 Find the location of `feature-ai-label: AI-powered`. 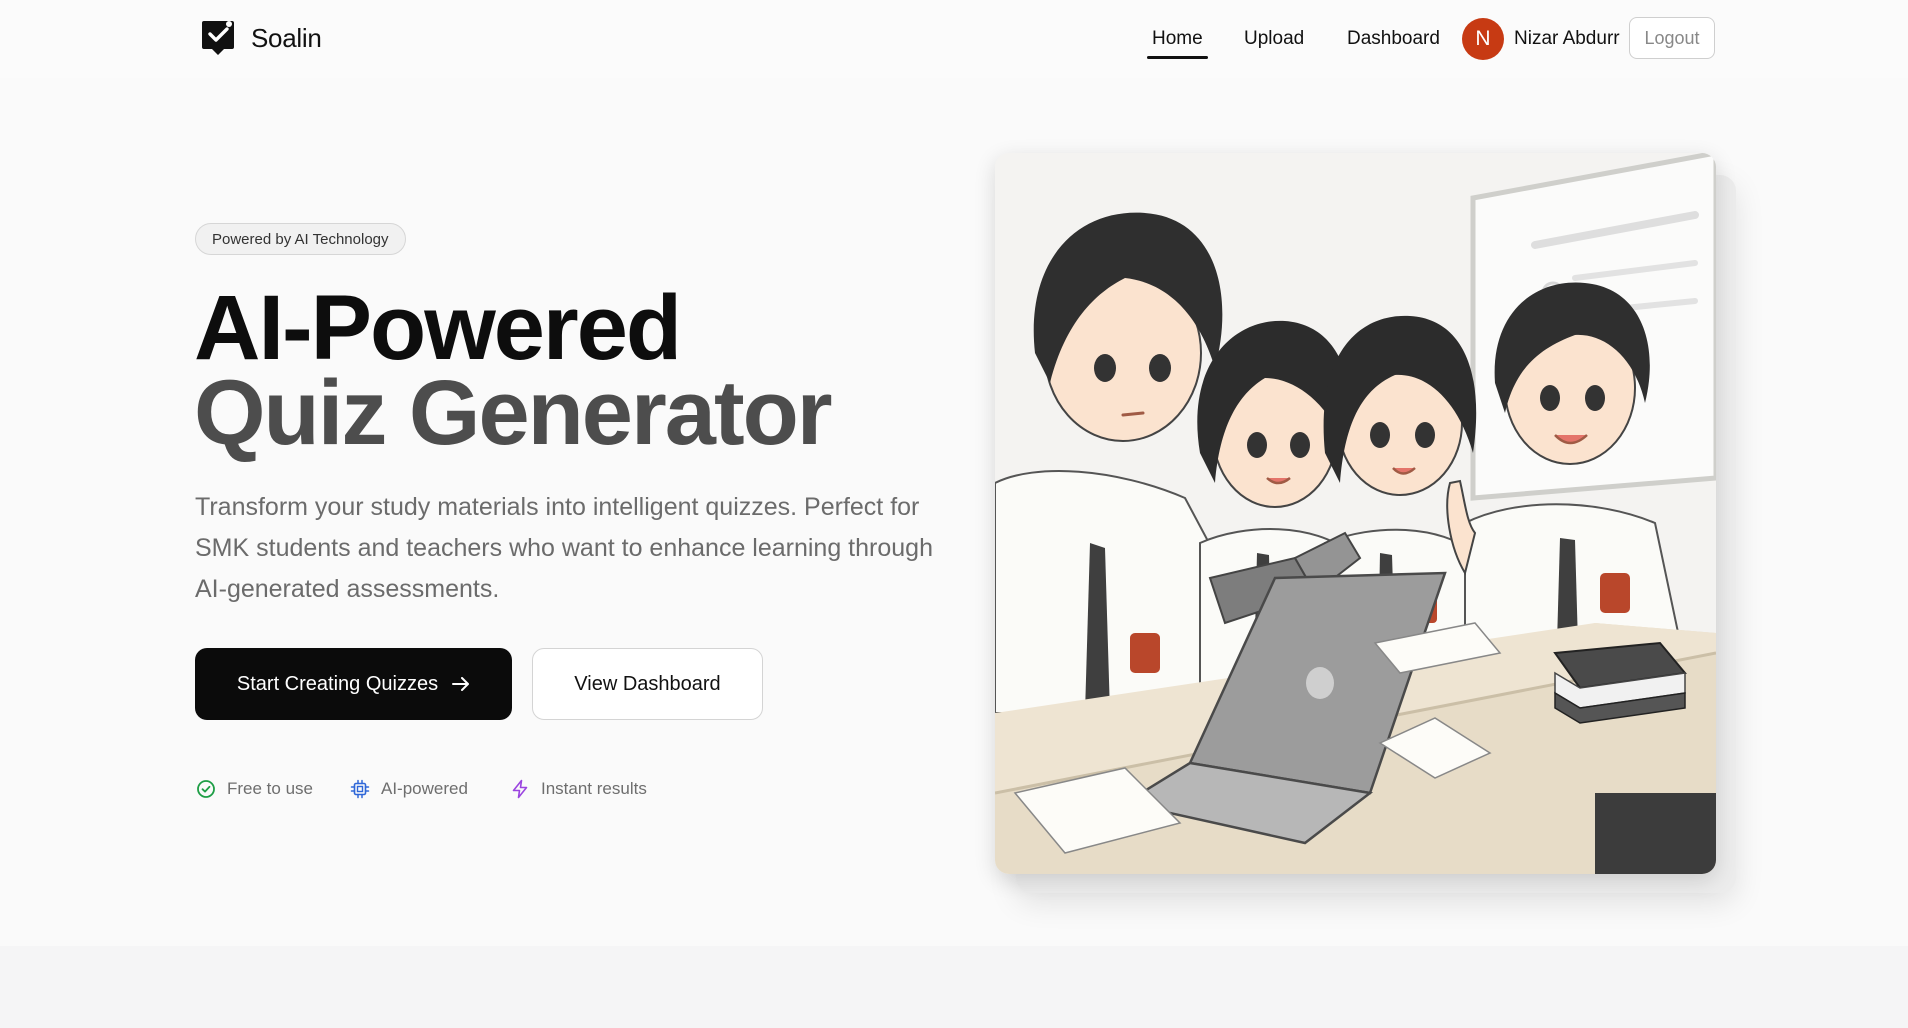

feature-ai-label: AI-powered is located at coordinates (424, 788).